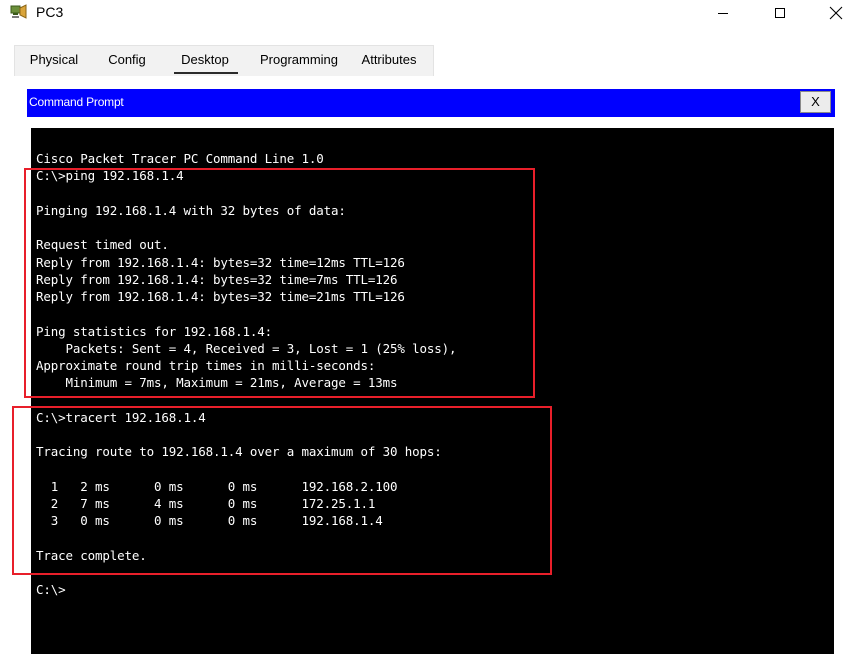 This screenshot has width=865, height=654. What do you see at coordinates (127, 60) in the screenshot?
I see `tab-config: Config` at bounding box center [127, 60].